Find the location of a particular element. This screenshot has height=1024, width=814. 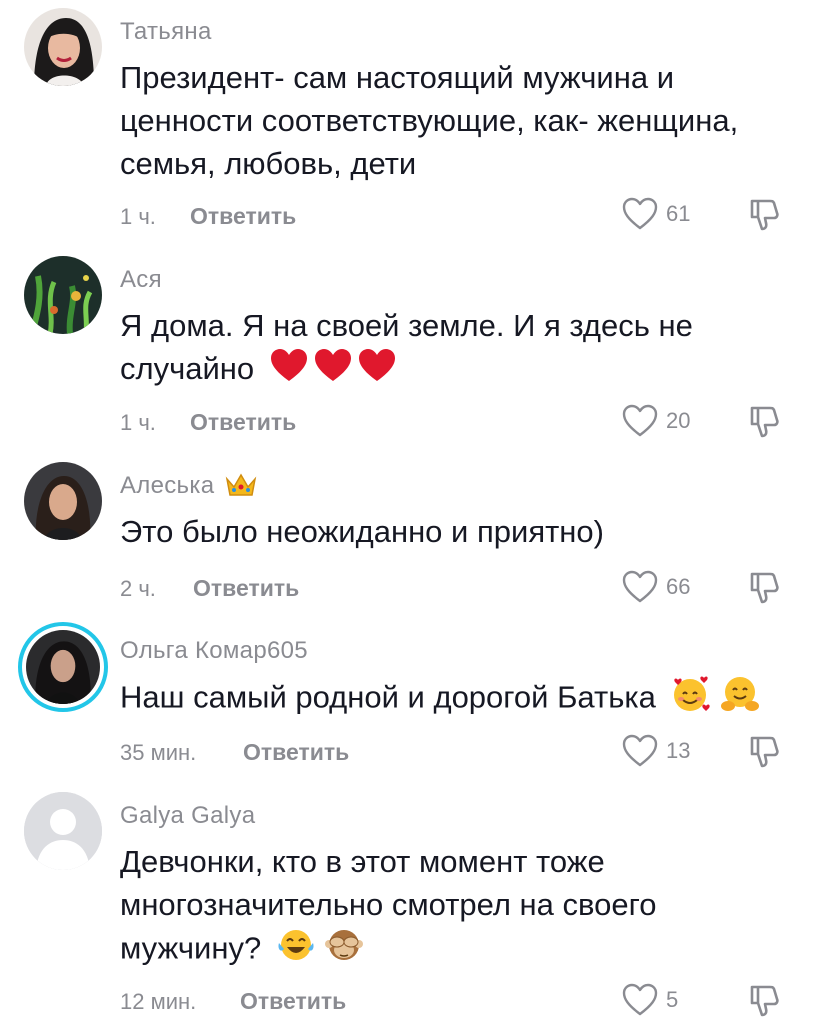

see-no-evil-monkey-emoji-icon is located at coordinates (344, 950).